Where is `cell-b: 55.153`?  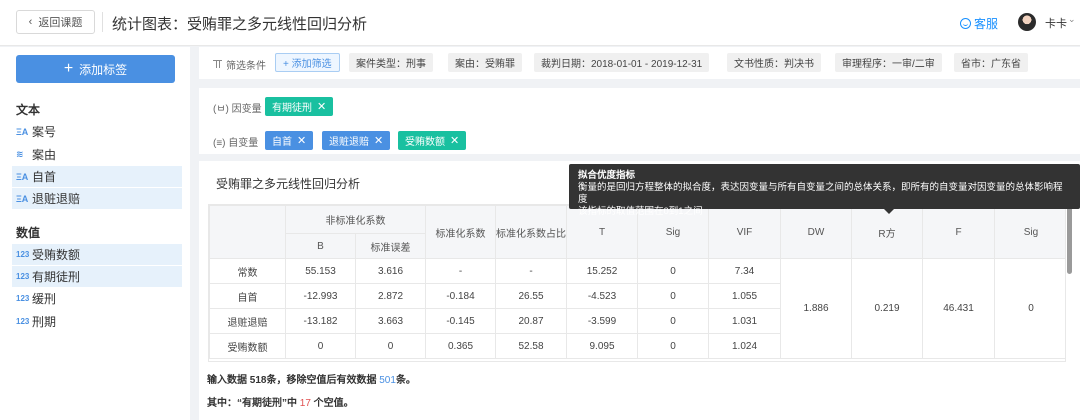
cell-b: 55.153 is located at coordinates (320, 271).